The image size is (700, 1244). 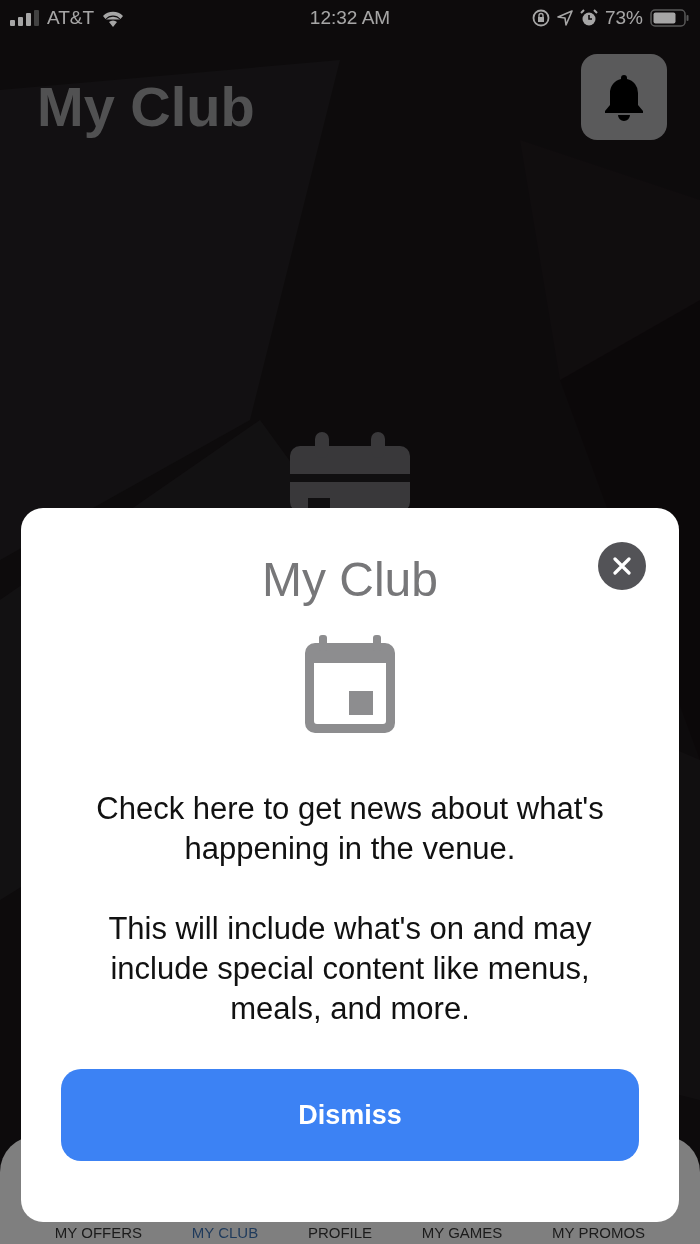 I want to click on bell-icon, so click(x=624, y=97).